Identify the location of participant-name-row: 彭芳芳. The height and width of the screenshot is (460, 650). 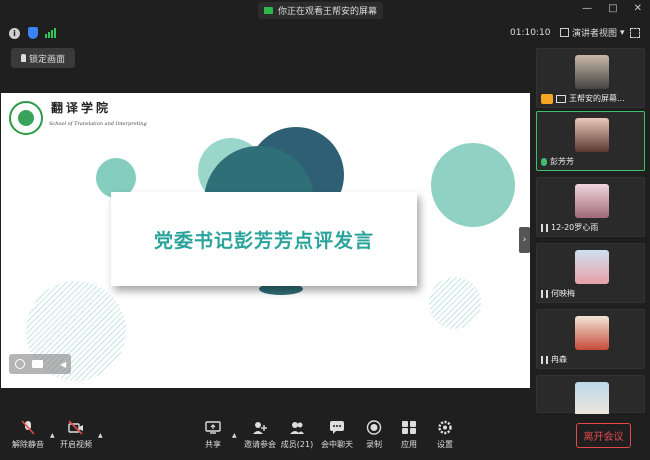
(557, 161).